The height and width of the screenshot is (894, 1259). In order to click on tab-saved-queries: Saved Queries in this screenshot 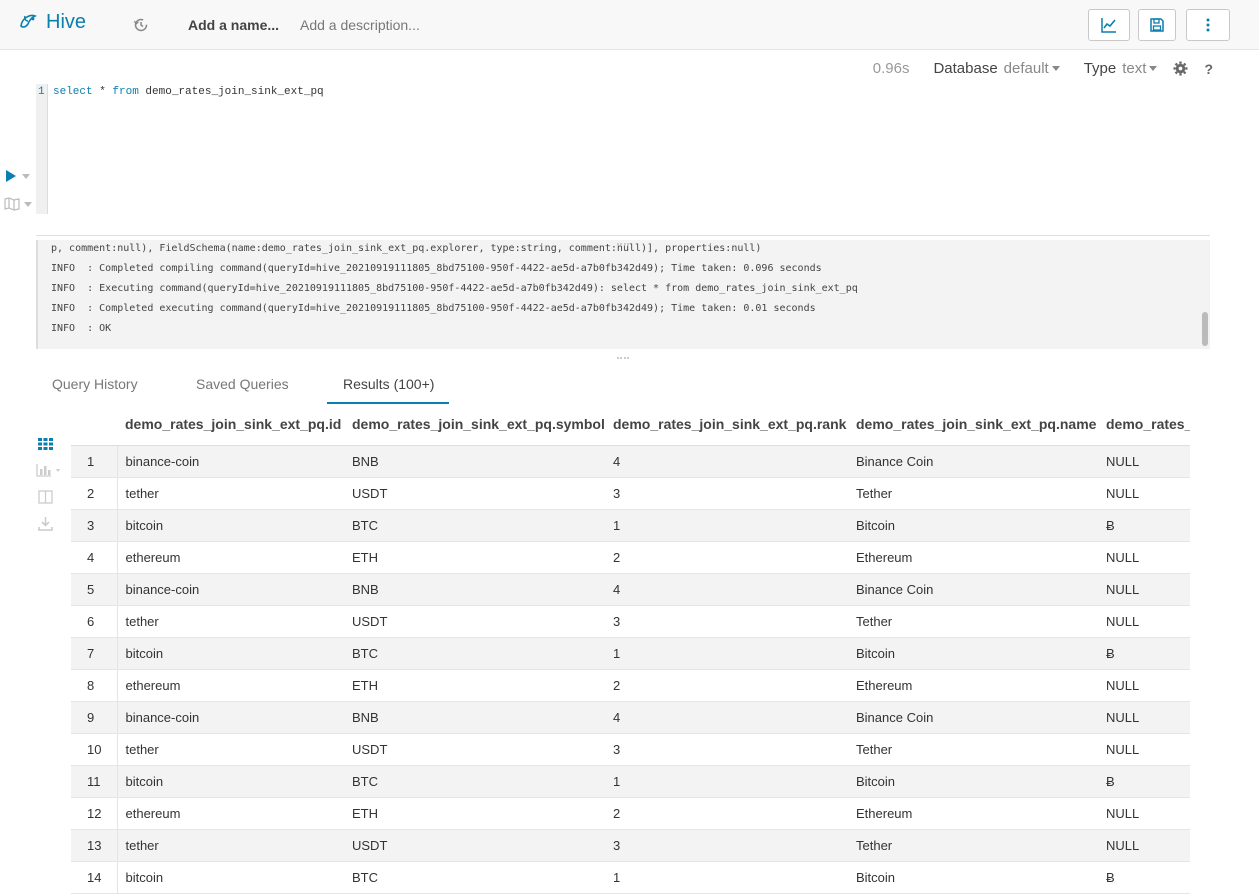, I will do `click(242, 384)`.